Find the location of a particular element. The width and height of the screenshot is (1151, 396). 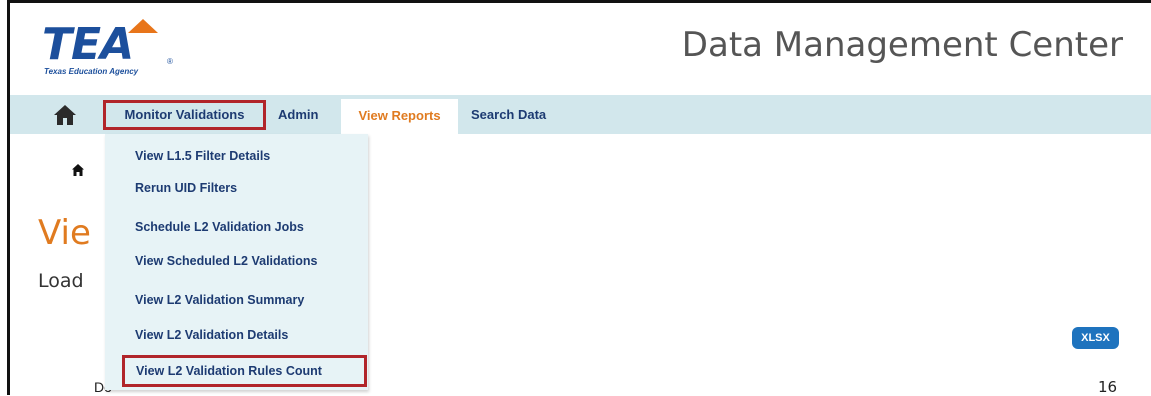

load-label: Load is located at coordinates (61, 281).